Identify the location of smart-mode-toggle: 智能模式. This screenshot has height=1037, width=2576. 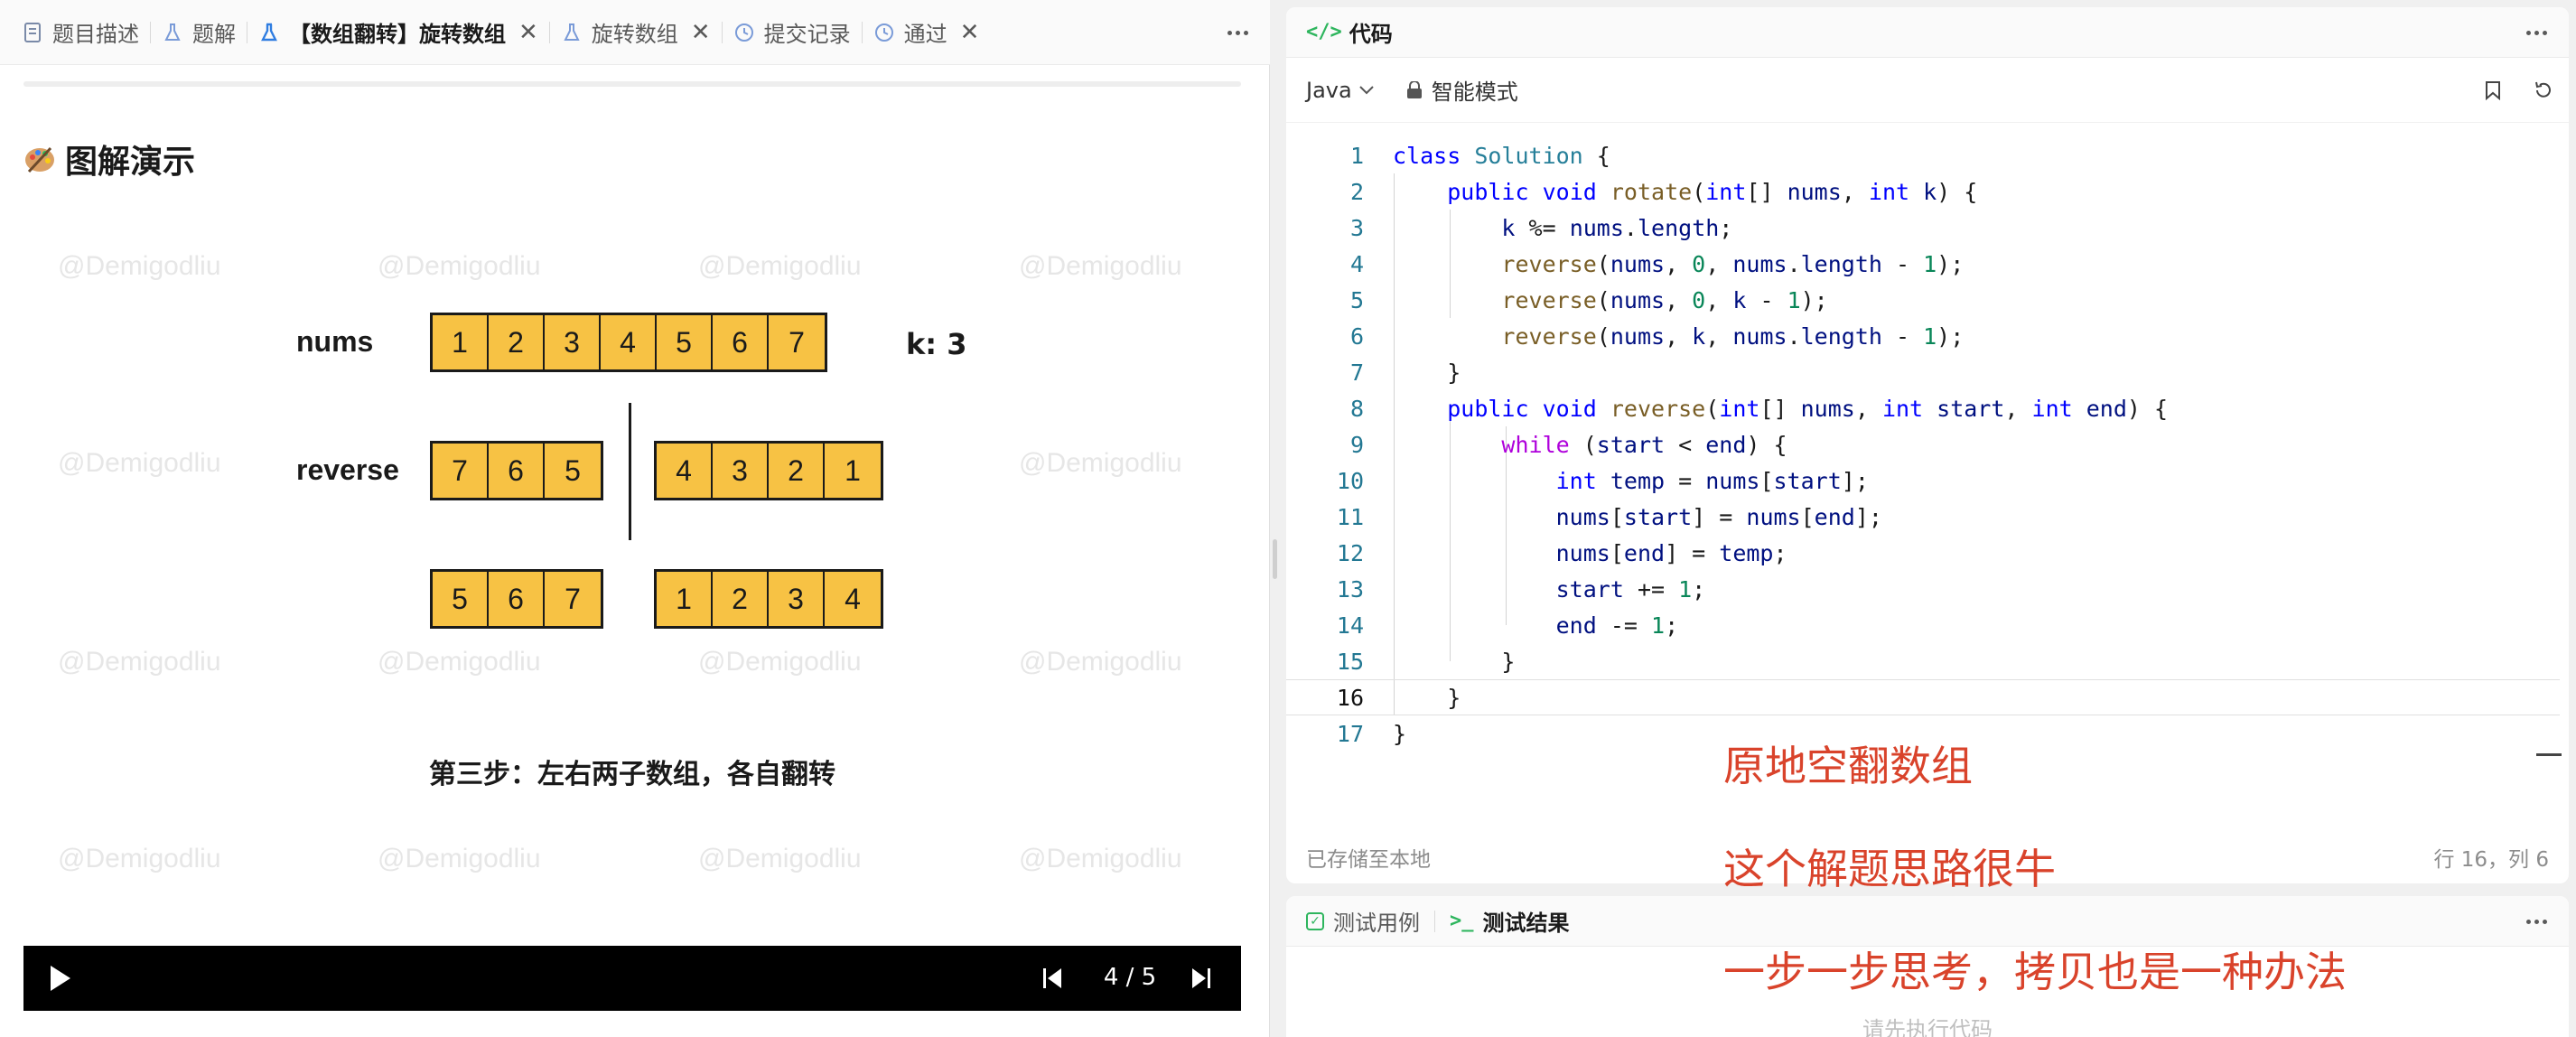
(1462, 90).